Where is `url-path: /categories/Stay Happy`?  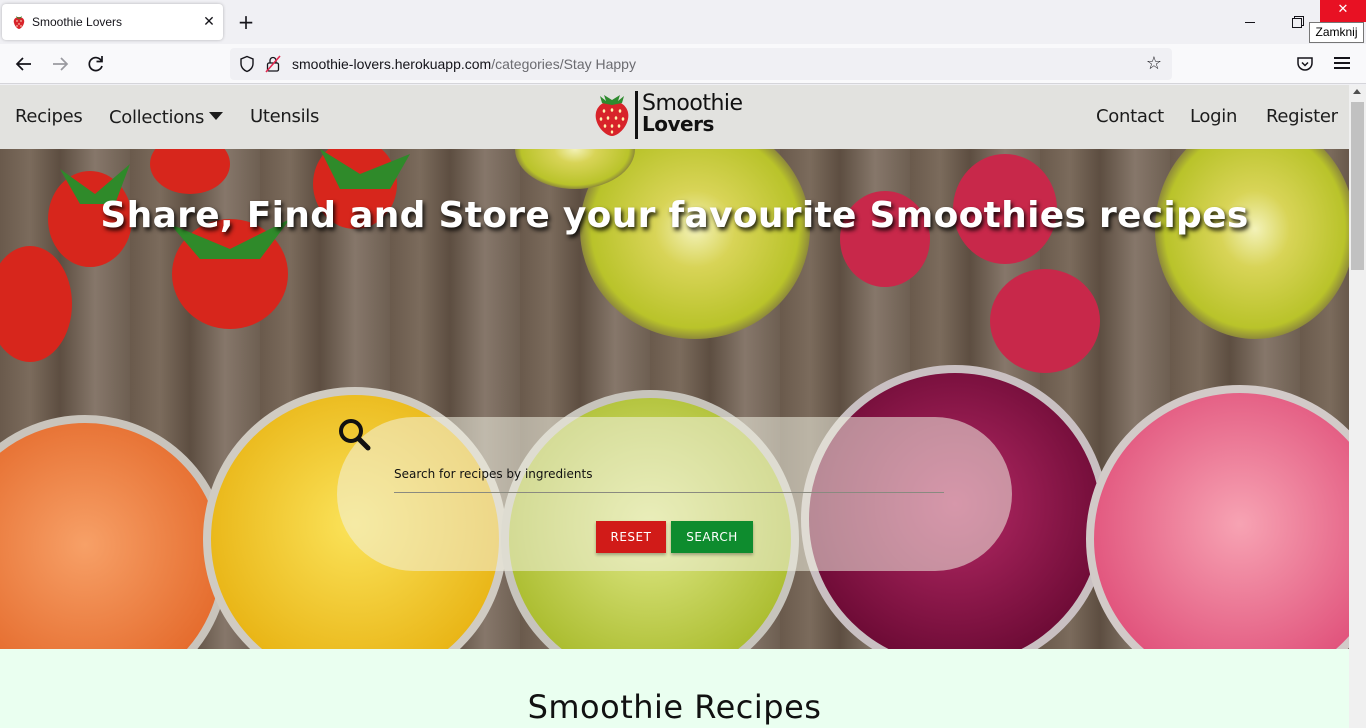 url-path: /categories/Stay Happy is located at coordinates (563, 64).